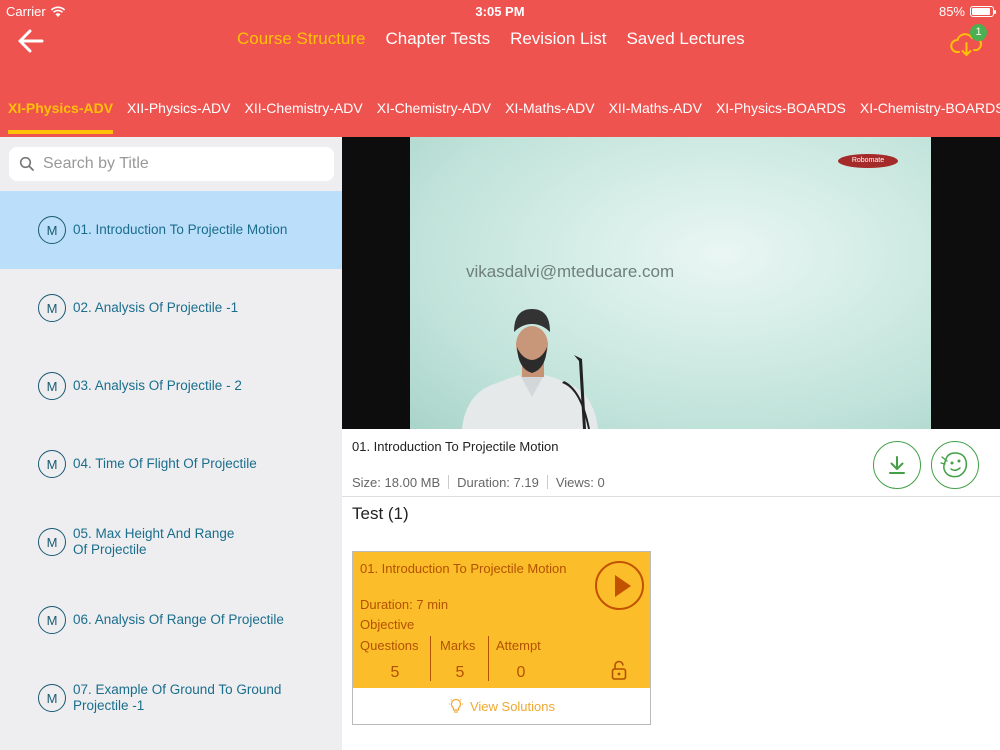  What do you see at coordinates (460, 672) in the screenshot?
I see `marks-value: 5` at bounding box center [460, 672].